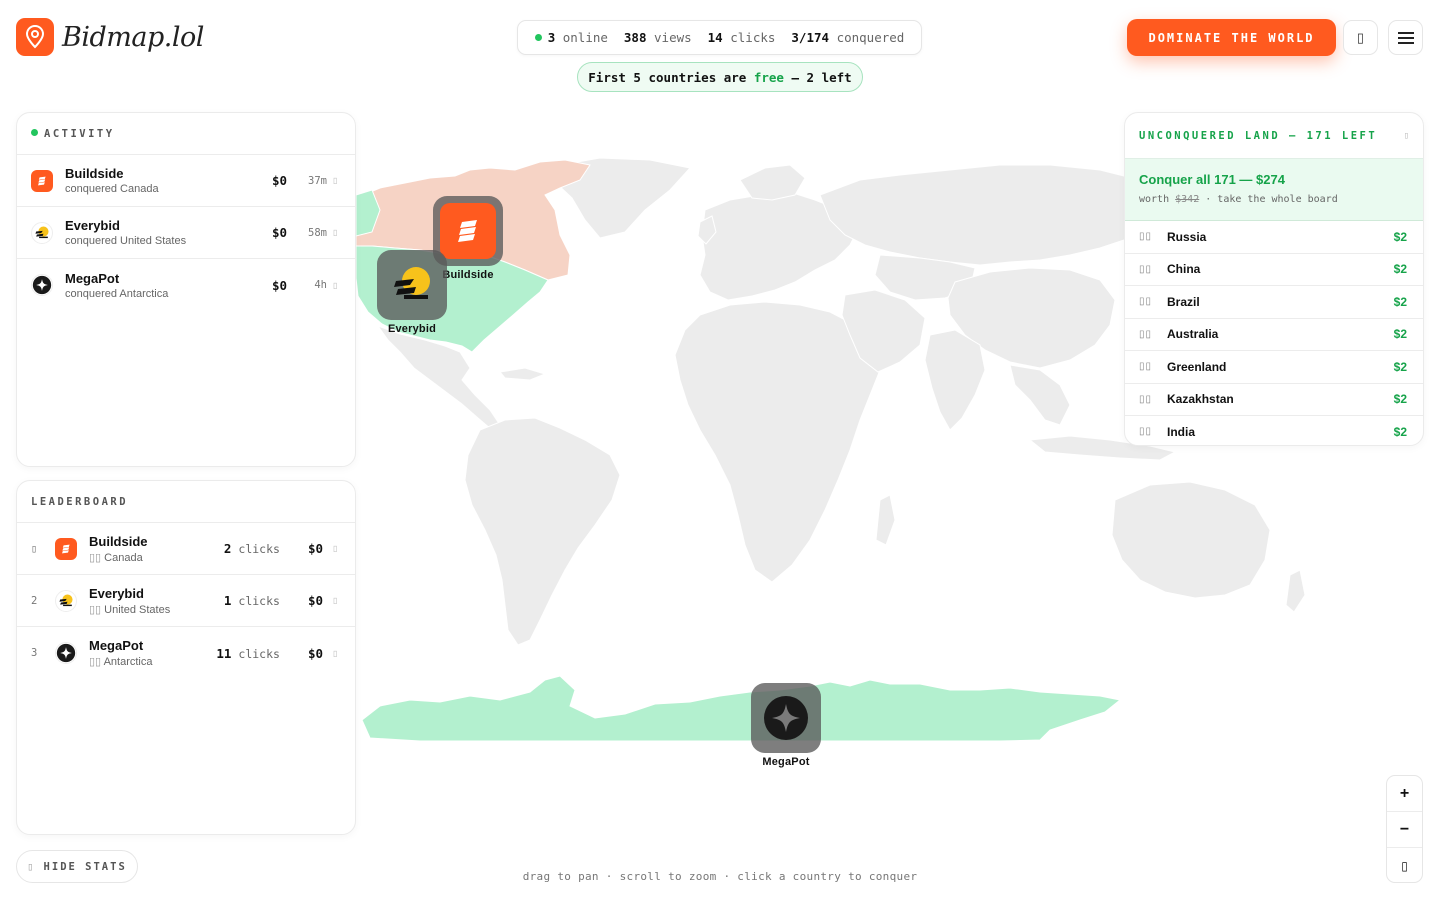  What do you see at coordinates (786, 762) in the screenshot?
I see `marker-label: MegaPot` at bounding box center [786, 762].